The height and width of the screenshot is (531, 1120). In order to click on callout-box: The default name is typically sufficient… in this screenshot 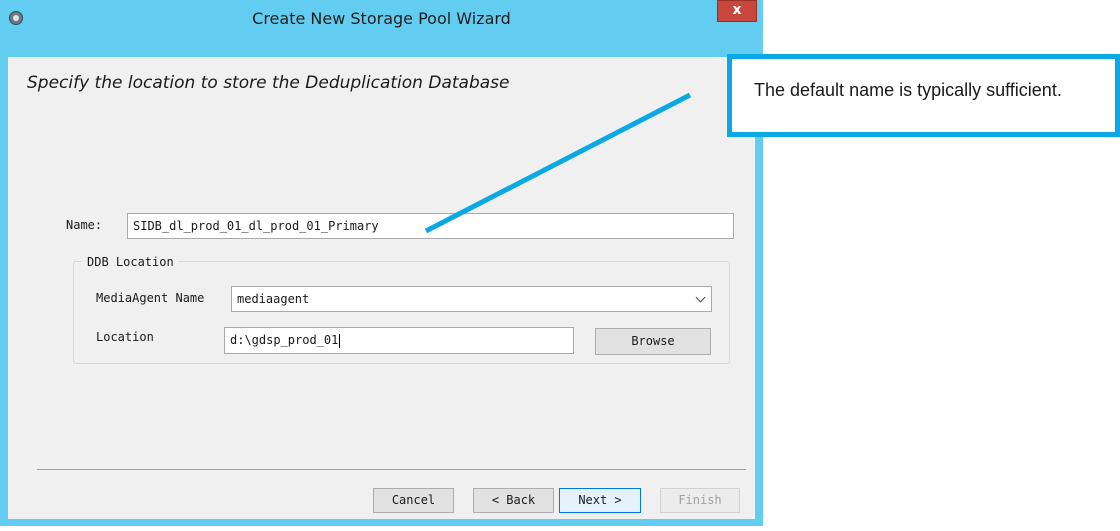, I will do `click(923, 95)`.